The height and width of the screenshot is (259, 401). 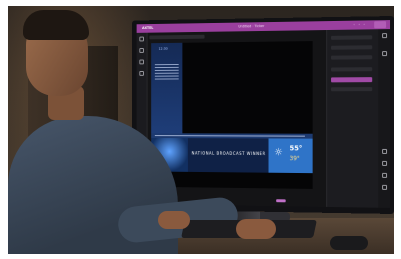 I want to click on chat-icon, so click(x=385, y=175).